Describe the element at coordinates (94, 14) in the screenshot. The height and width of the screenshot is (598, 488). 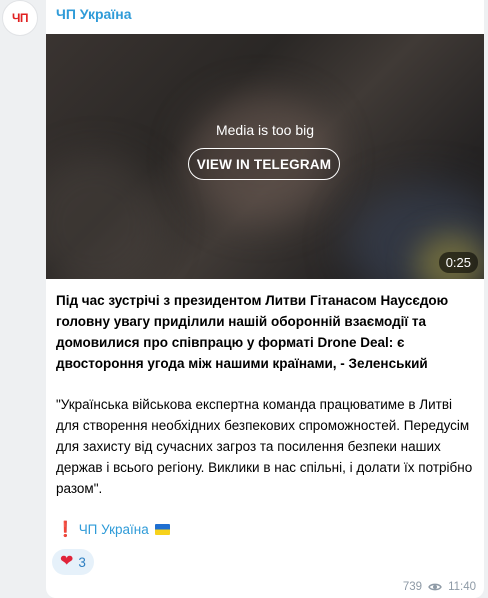
I see `channel-name-link: ЧП Україна` at that location.